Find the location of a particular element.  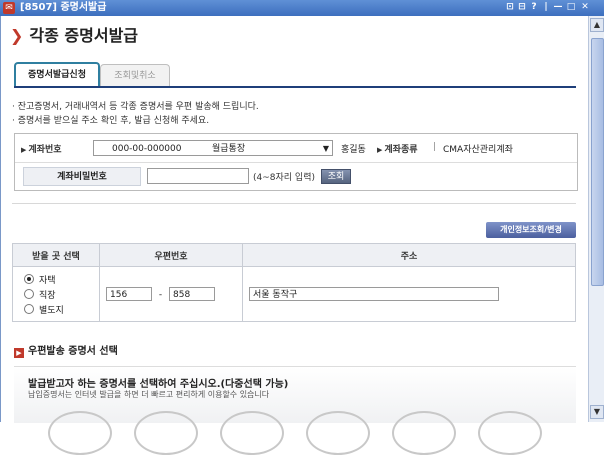

page-title: ❯ 각종 증명서발급 is located at coordinates (74, 34).